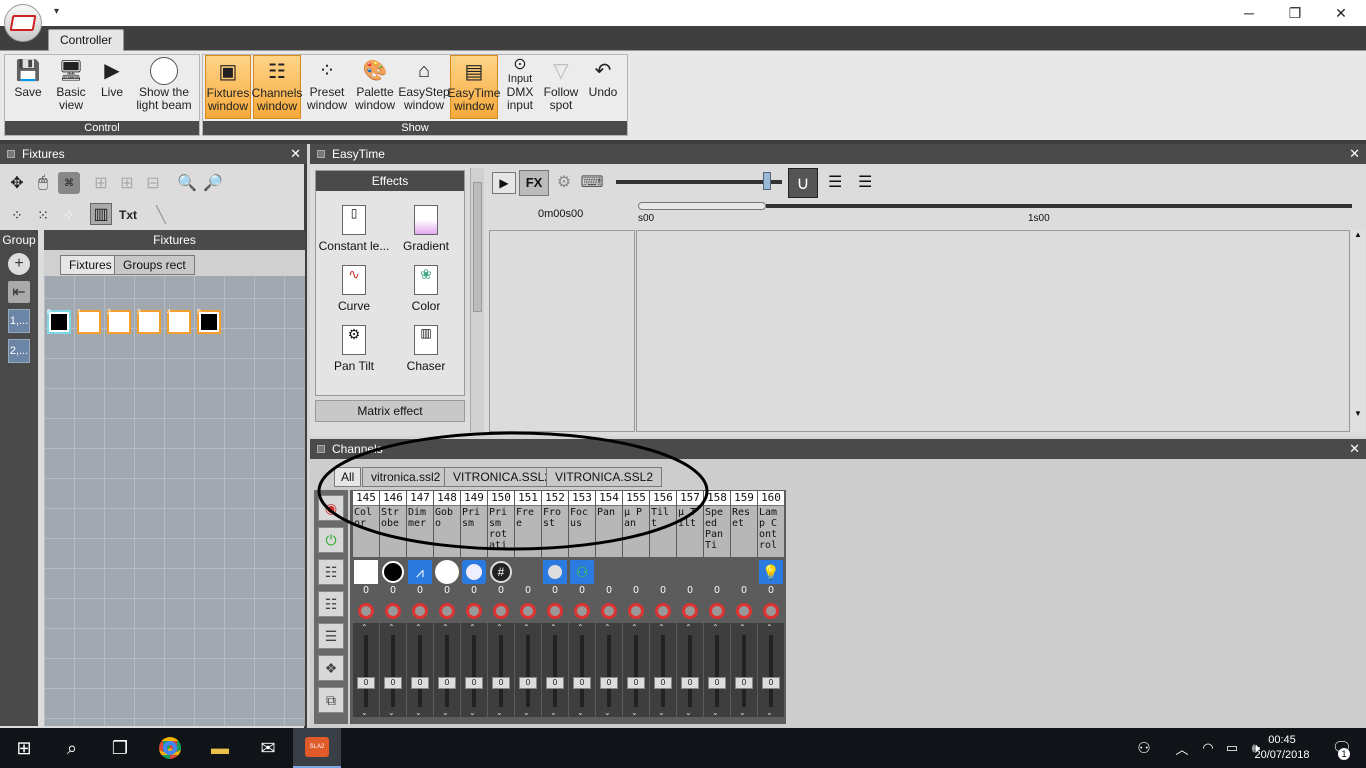 Image resolution: width=1366 pixels, height=768 pixels. I want to click on layout-small-icon: ⁘, so click(17, 215).